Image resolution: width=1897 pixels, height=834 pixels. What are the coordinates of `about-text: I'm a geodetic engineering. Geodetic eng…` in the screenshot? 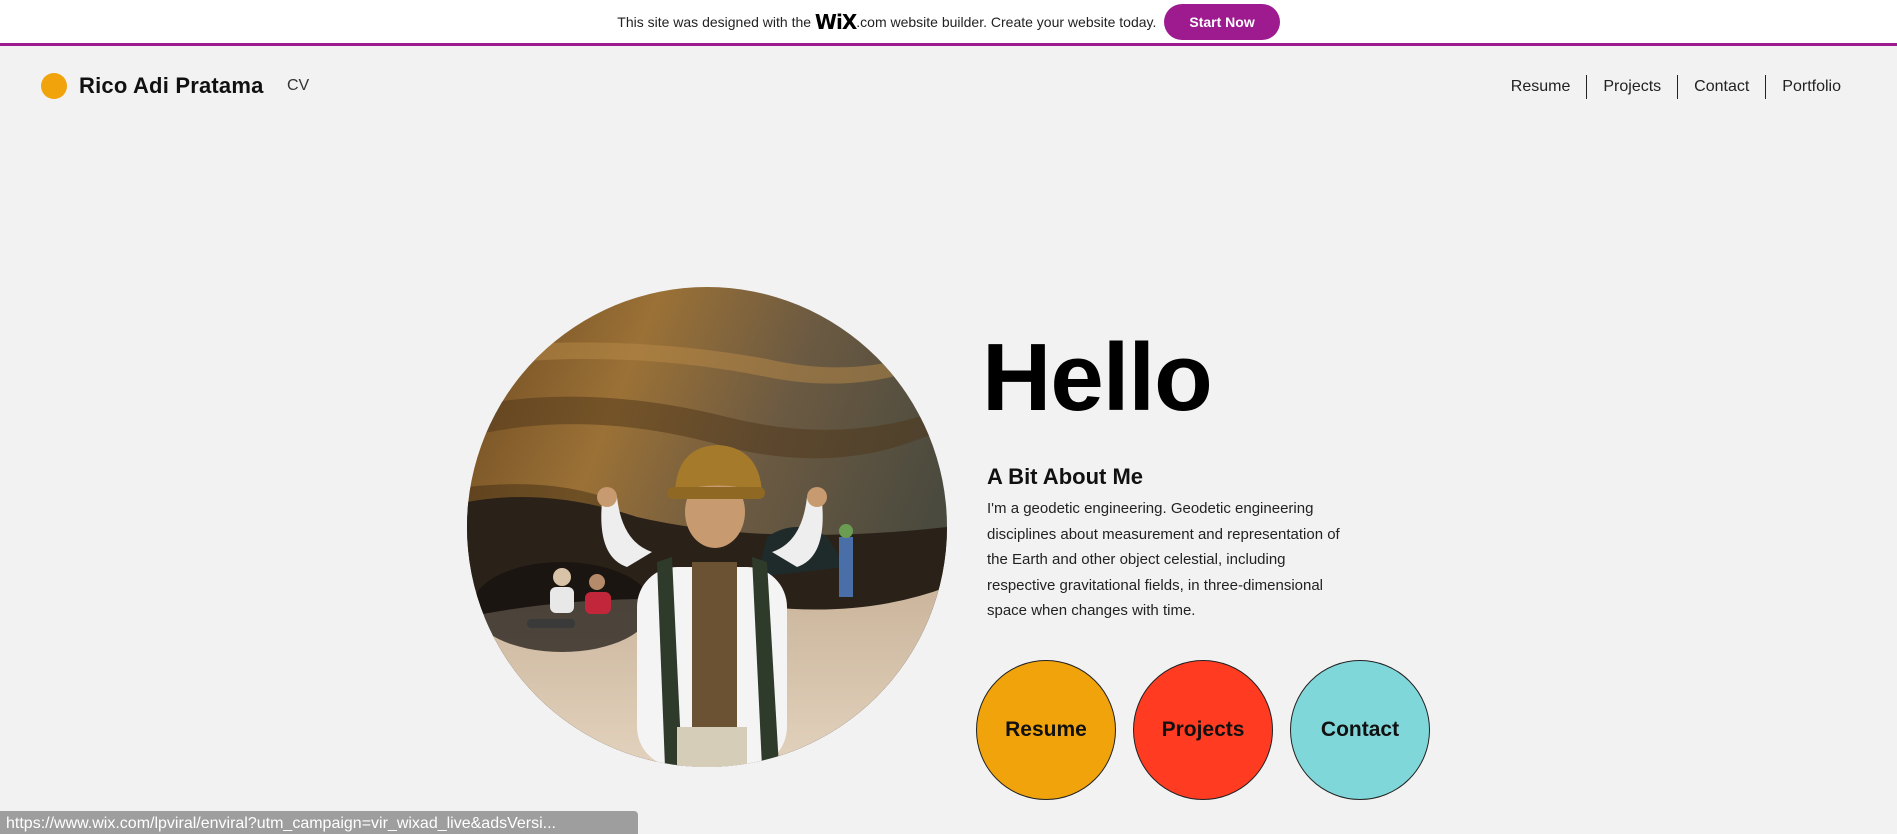 It's located at (1163, 560).